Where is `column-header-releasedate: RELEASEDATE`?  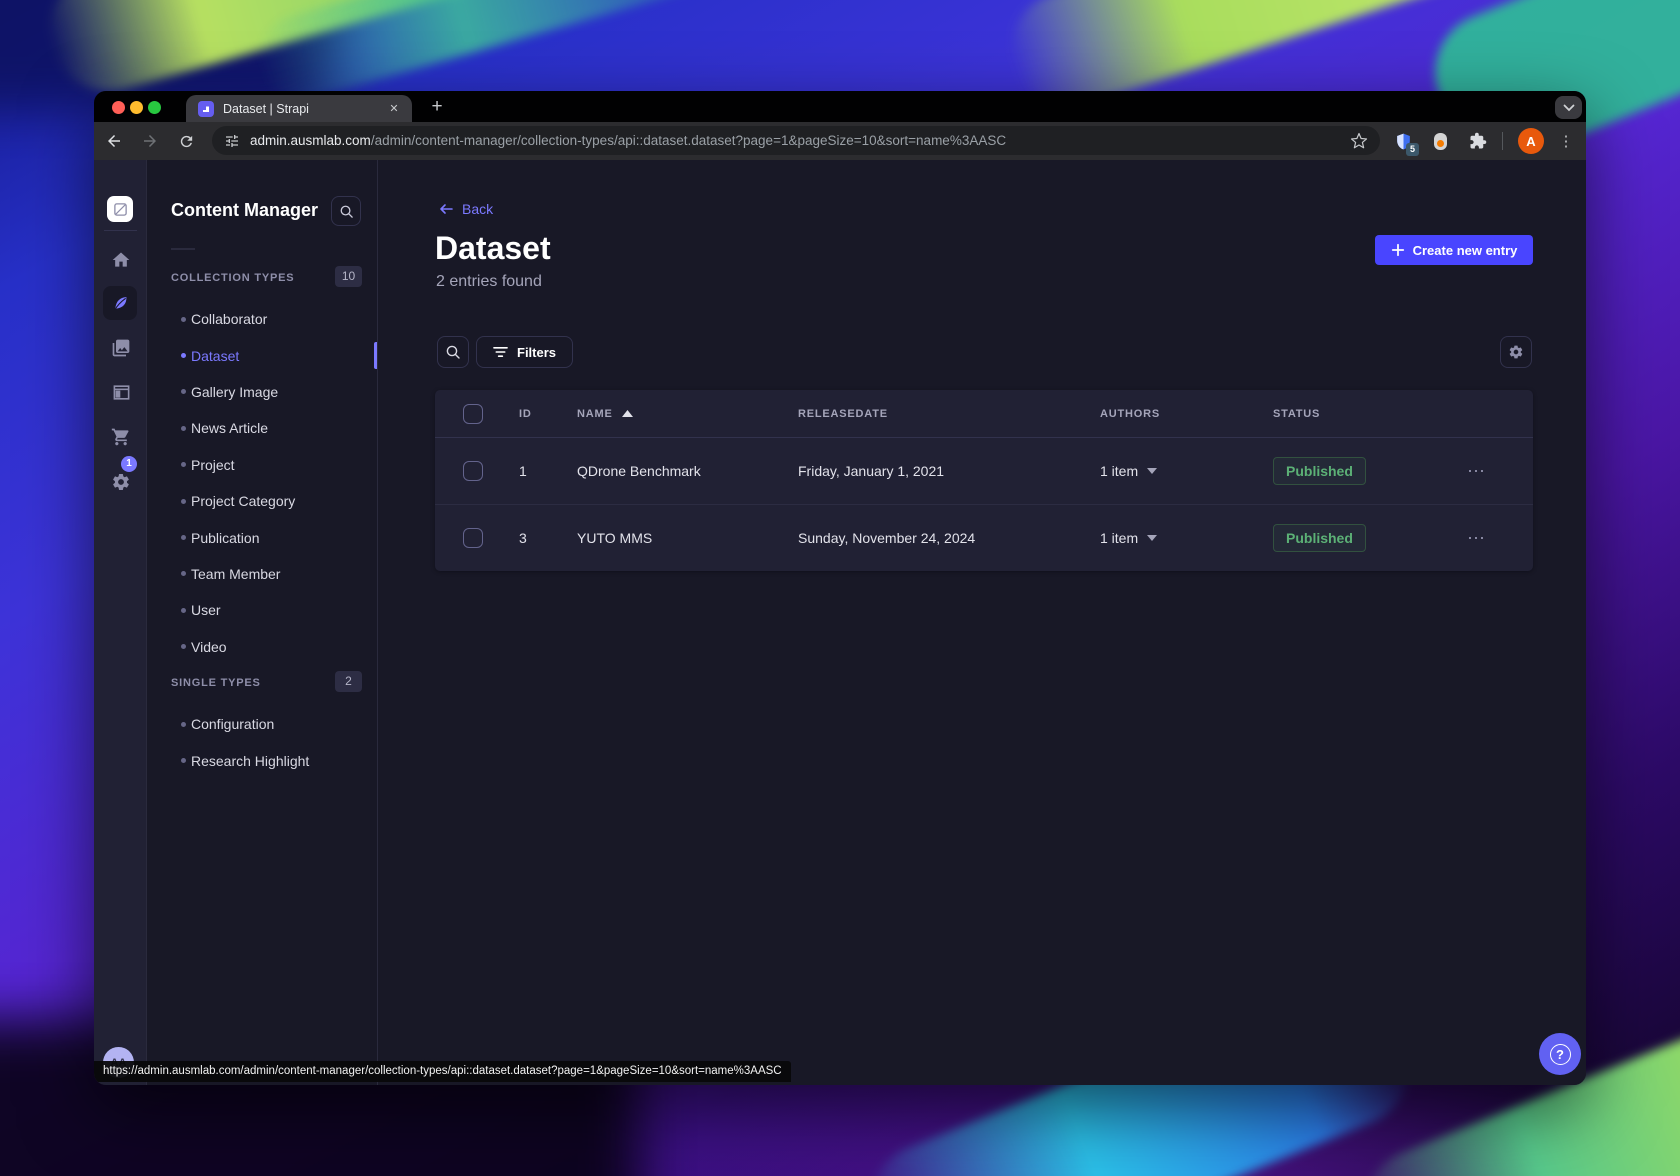
column-header-releasedate: RELEASEDATE is located at coordinates (949, 414).